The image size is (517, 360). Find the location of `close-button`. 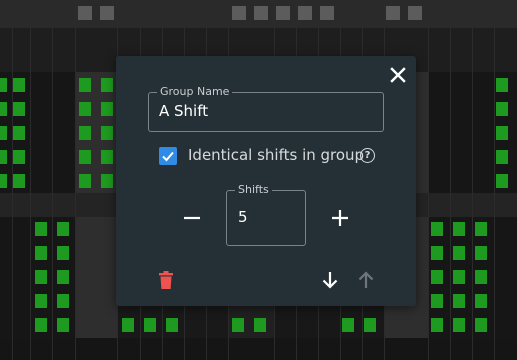

close-button is located at coordinates (398, 75).